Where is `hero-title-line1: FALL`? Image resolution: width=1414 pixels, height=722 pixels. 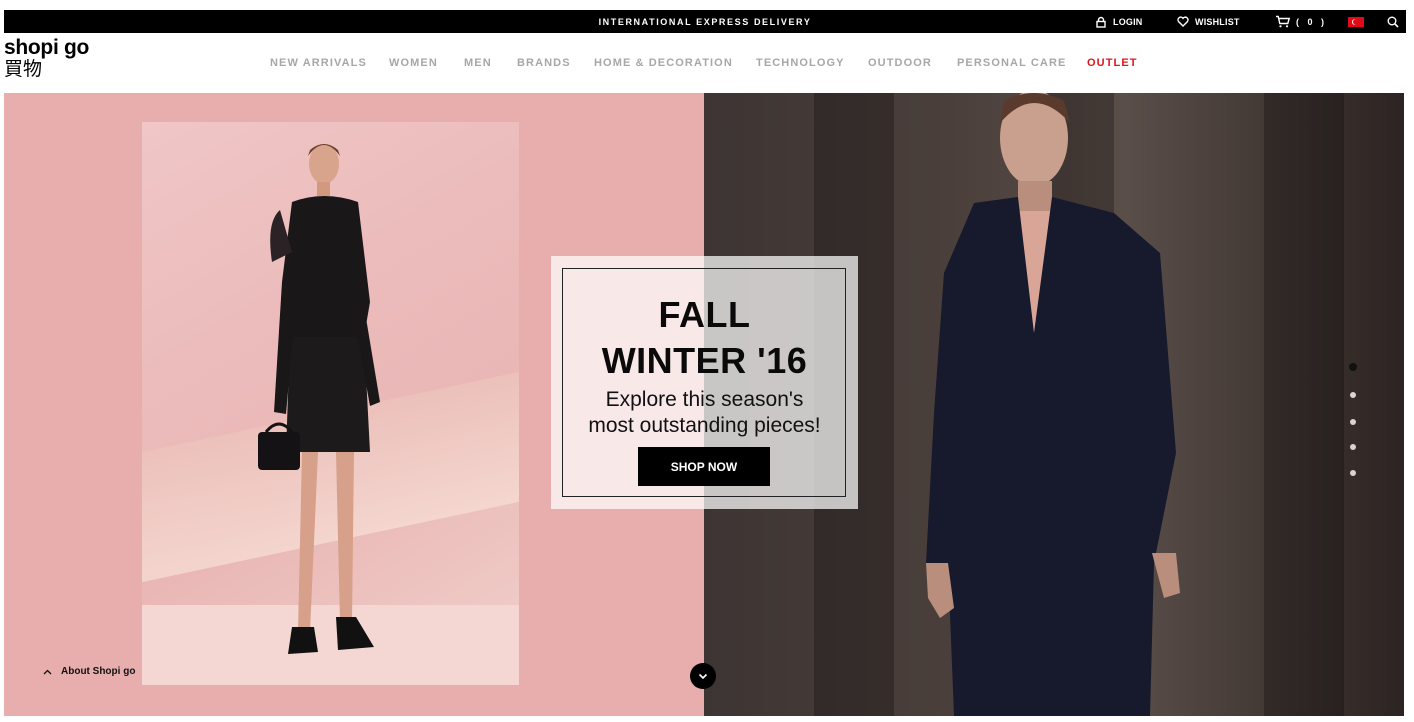 hero-title-line1: FALL is located at coordinates (704, 314).